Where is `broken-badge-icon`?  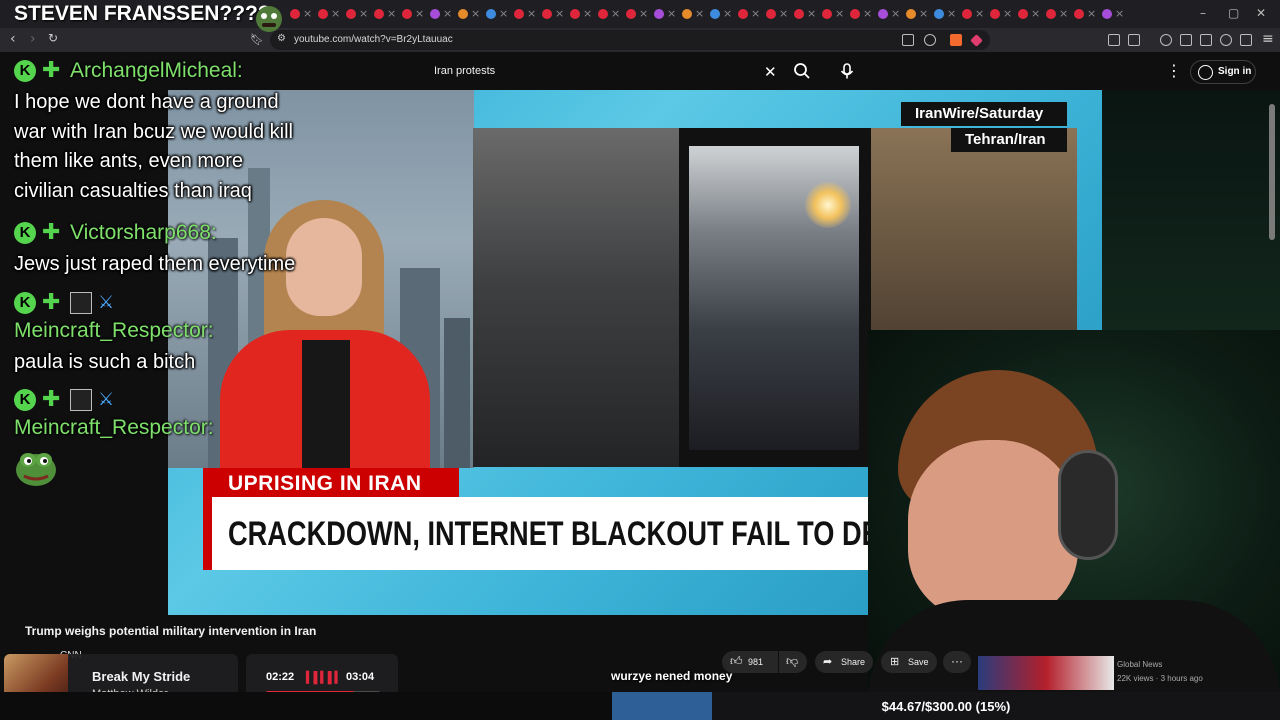 broken-badge-icon is located at coordinates (81, 400).